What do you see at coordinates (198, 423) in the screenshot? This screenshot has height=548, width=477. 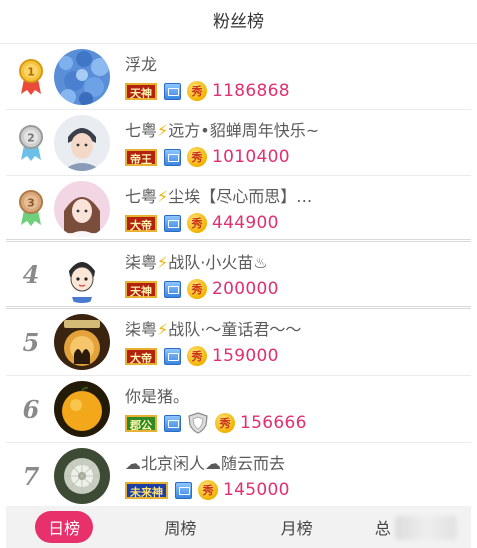 I see `shield-icon` at bounding box center [198, 423].